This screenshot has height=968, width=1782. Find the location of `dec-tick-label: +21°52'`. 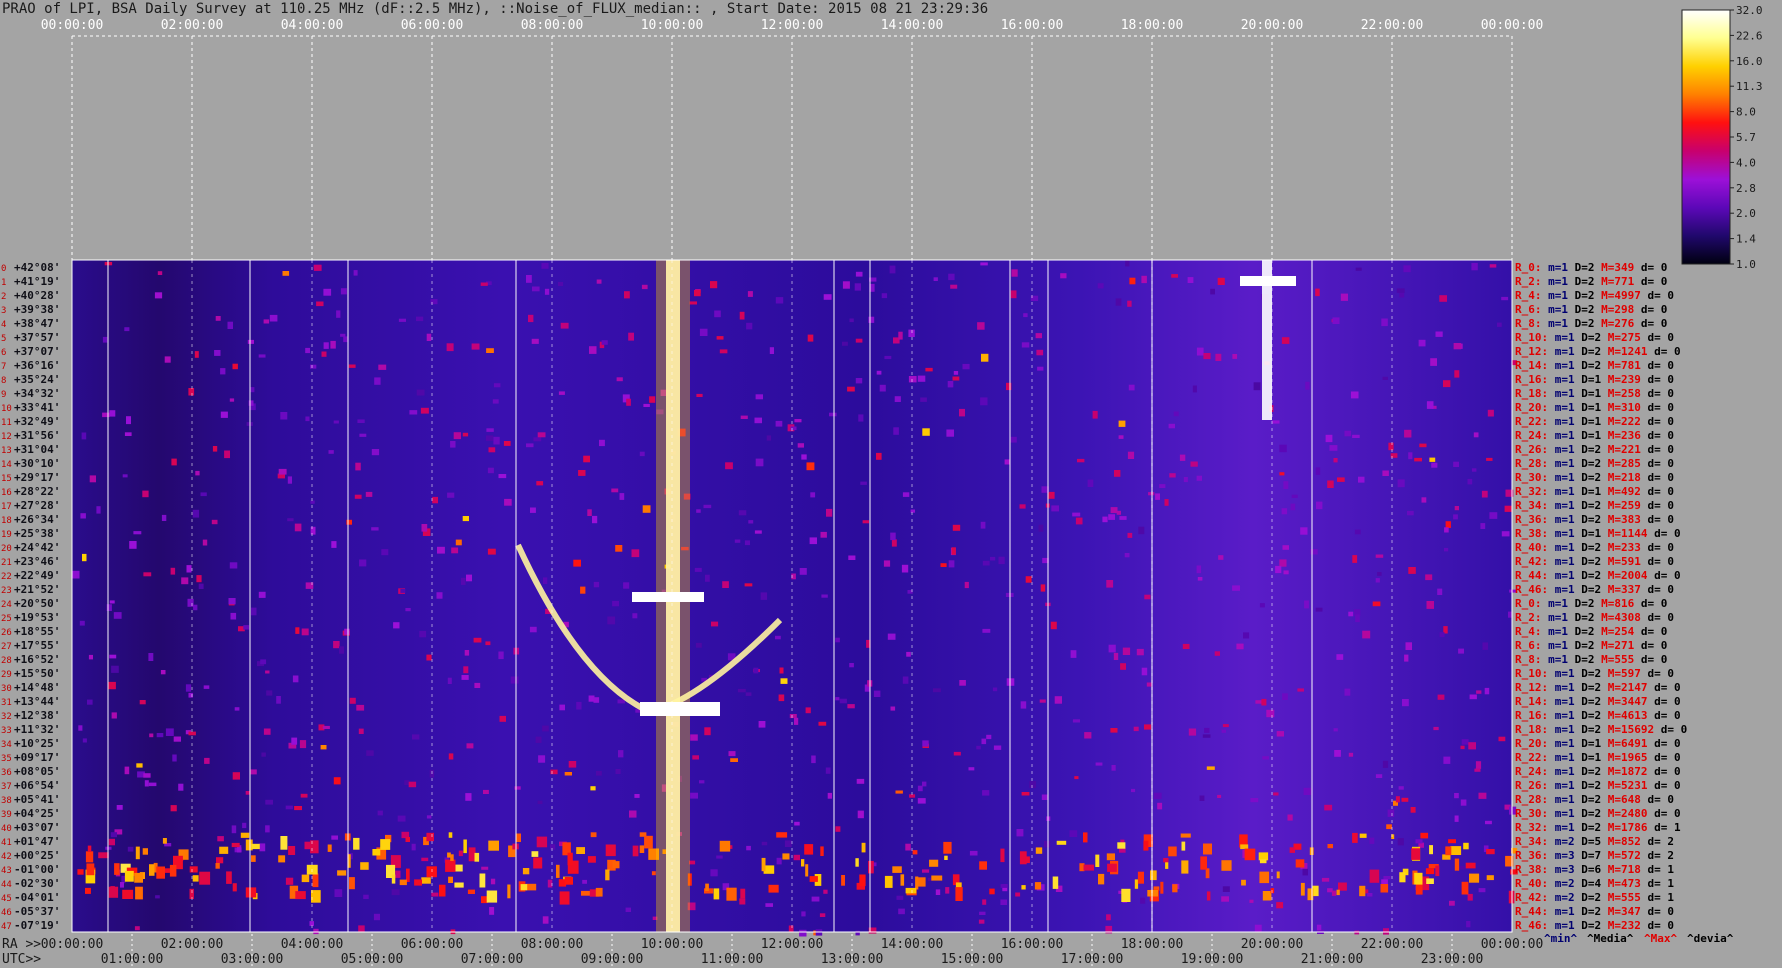

dec-tick-label: +21°52' is located at coordinates (37, 589).